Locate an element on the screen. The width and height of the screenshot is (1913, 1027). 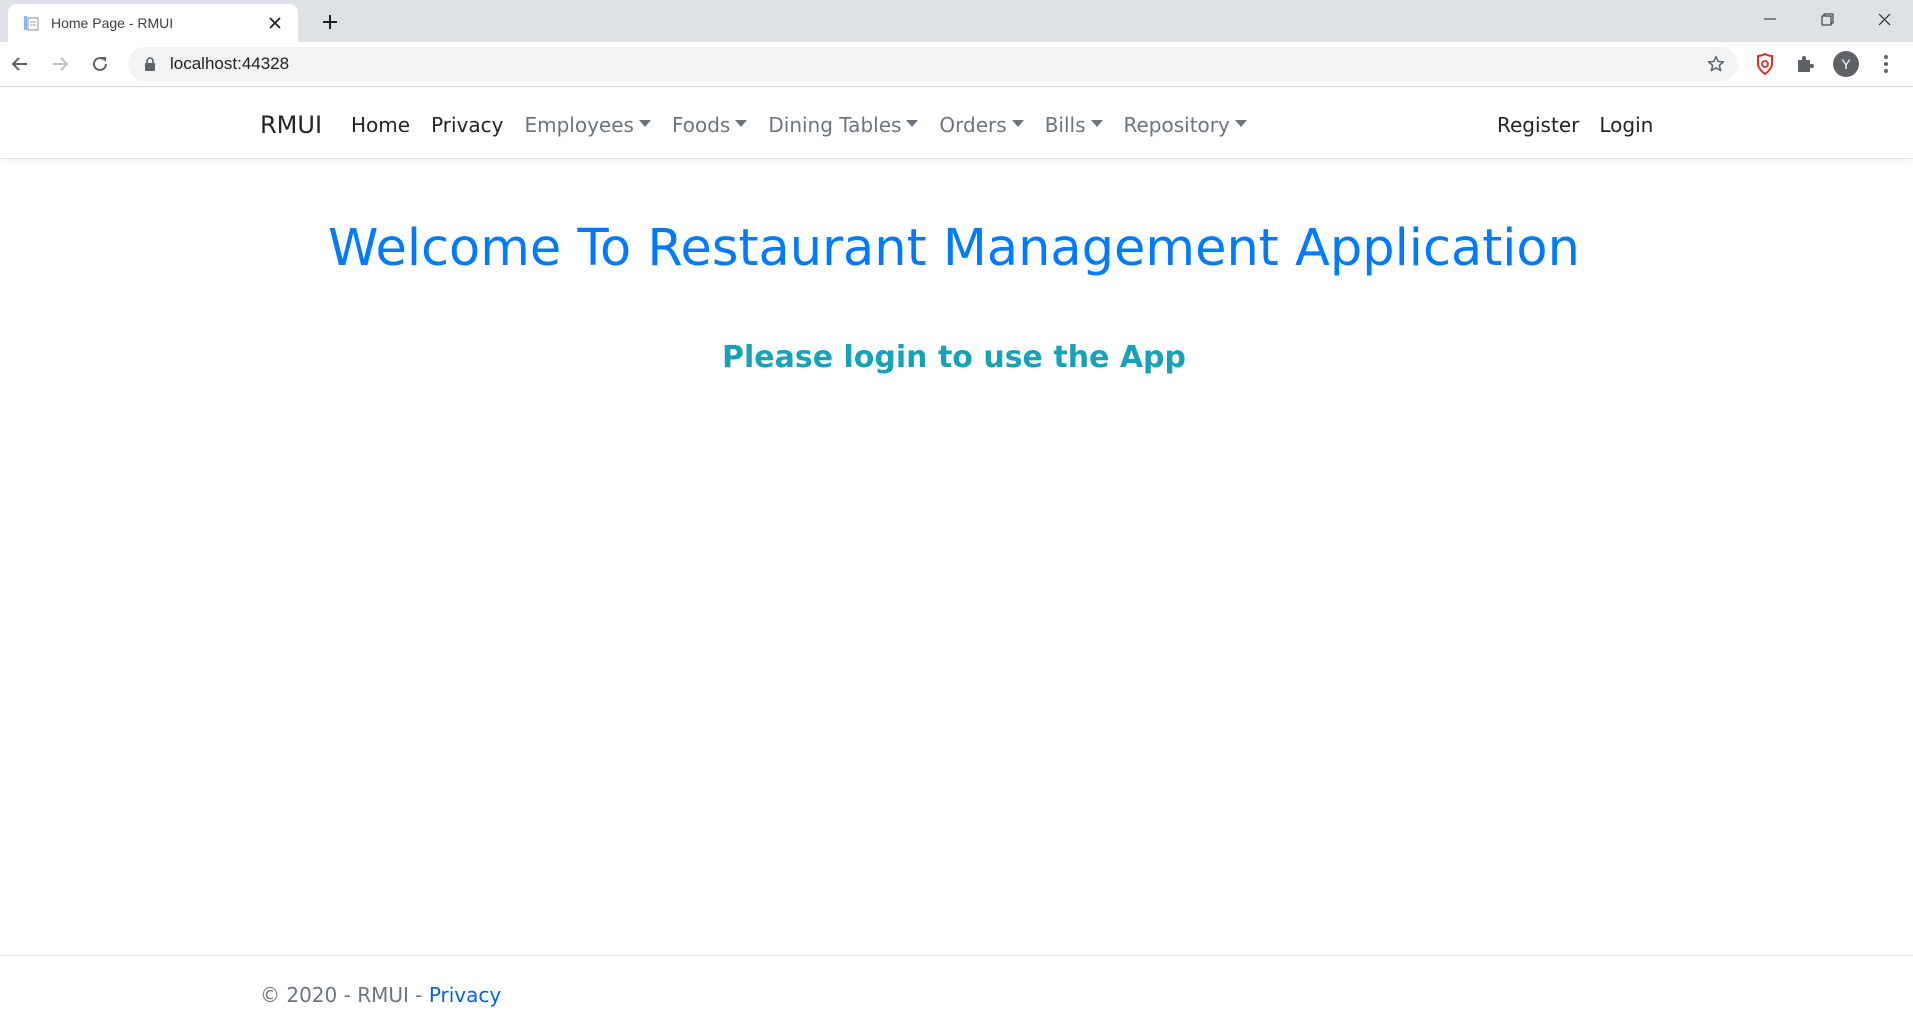
restore-icon is located at coordinates (1827, 19).